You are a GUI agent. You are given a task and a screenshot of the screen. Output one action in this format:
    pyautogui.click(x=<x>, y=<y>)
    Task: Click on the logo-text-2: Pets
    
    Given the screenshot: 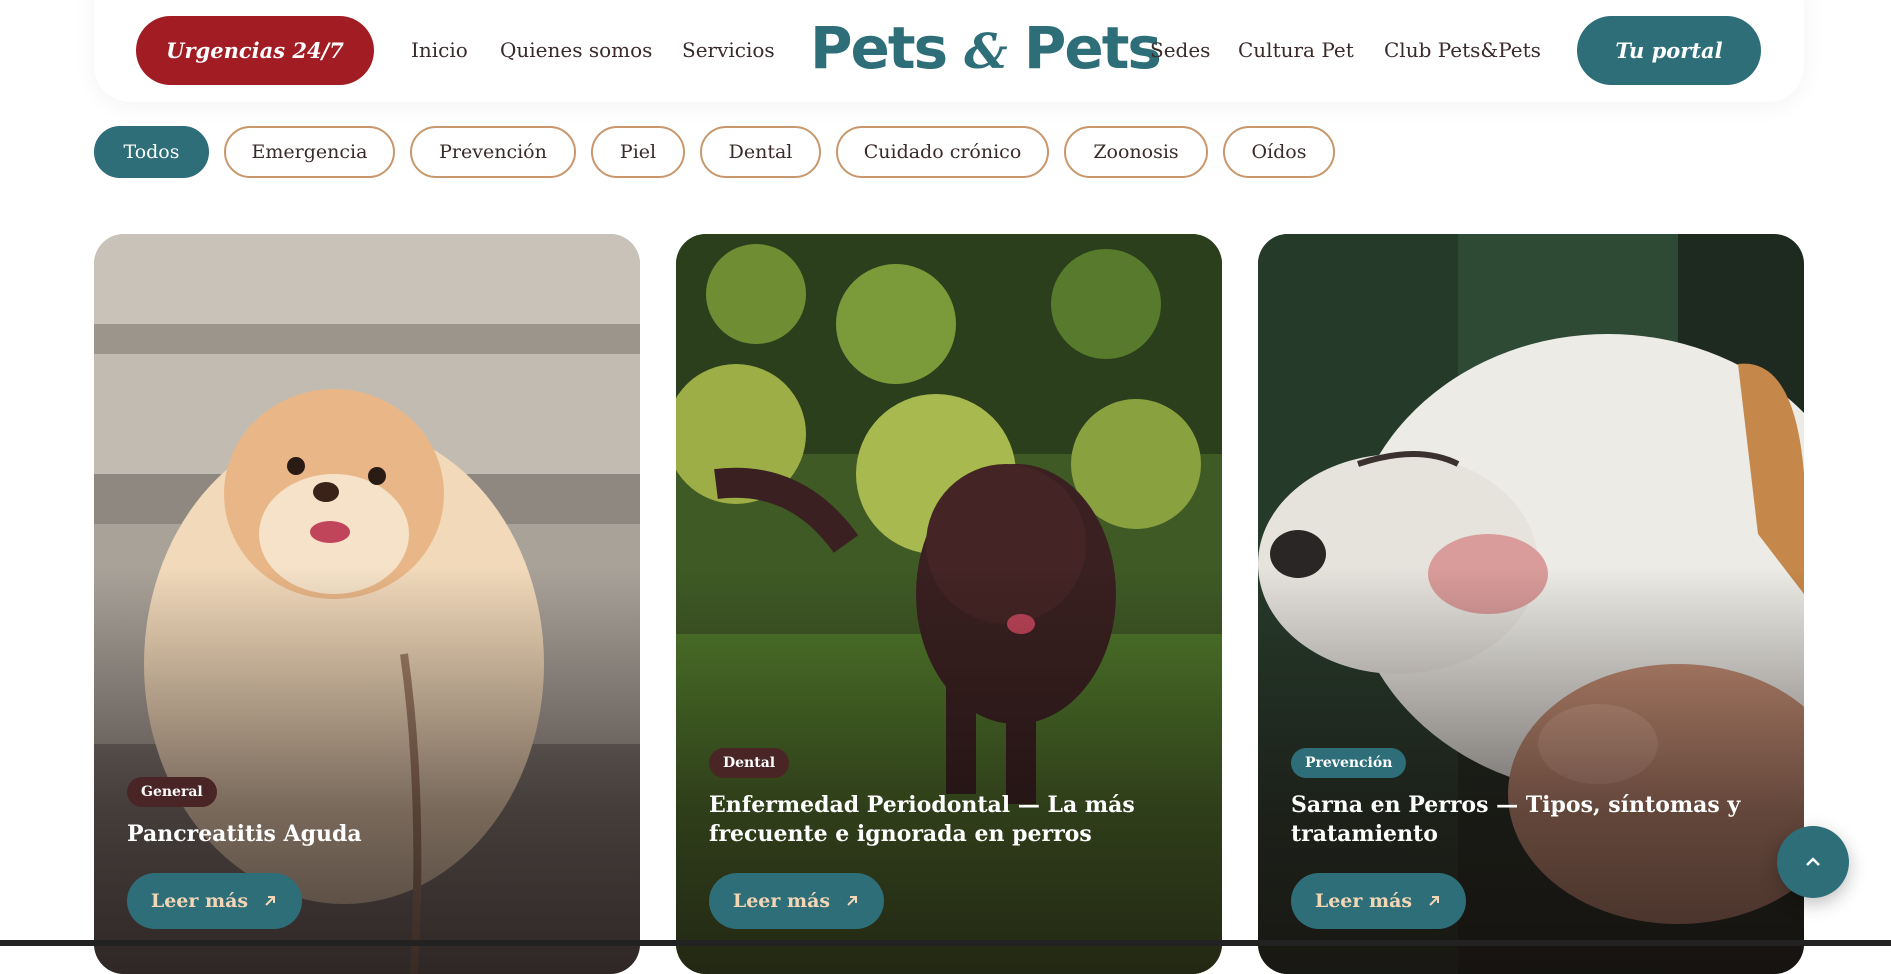 What is the action you would take?
    pyautogui.click(x=1092, y=48)
    